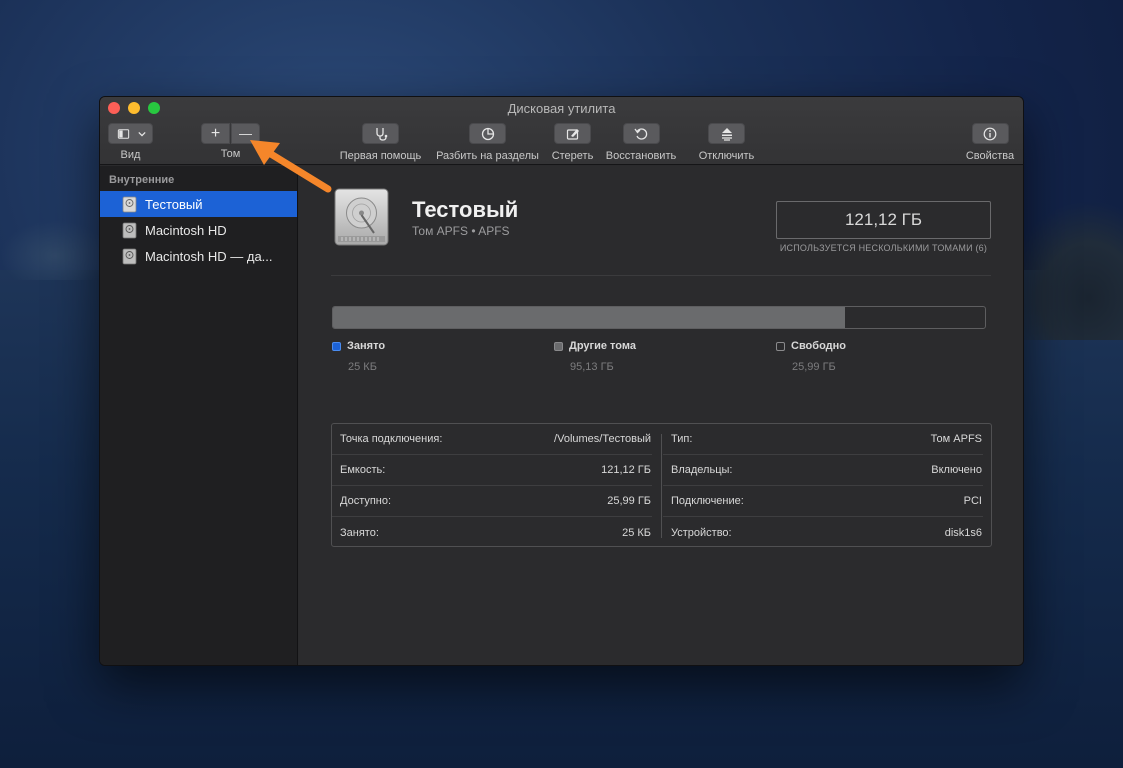 This screenshot has width=1123, height=768. I want to click on legend-other-volumes: Другие тома 95,13 ГБ, so click(595, 356).